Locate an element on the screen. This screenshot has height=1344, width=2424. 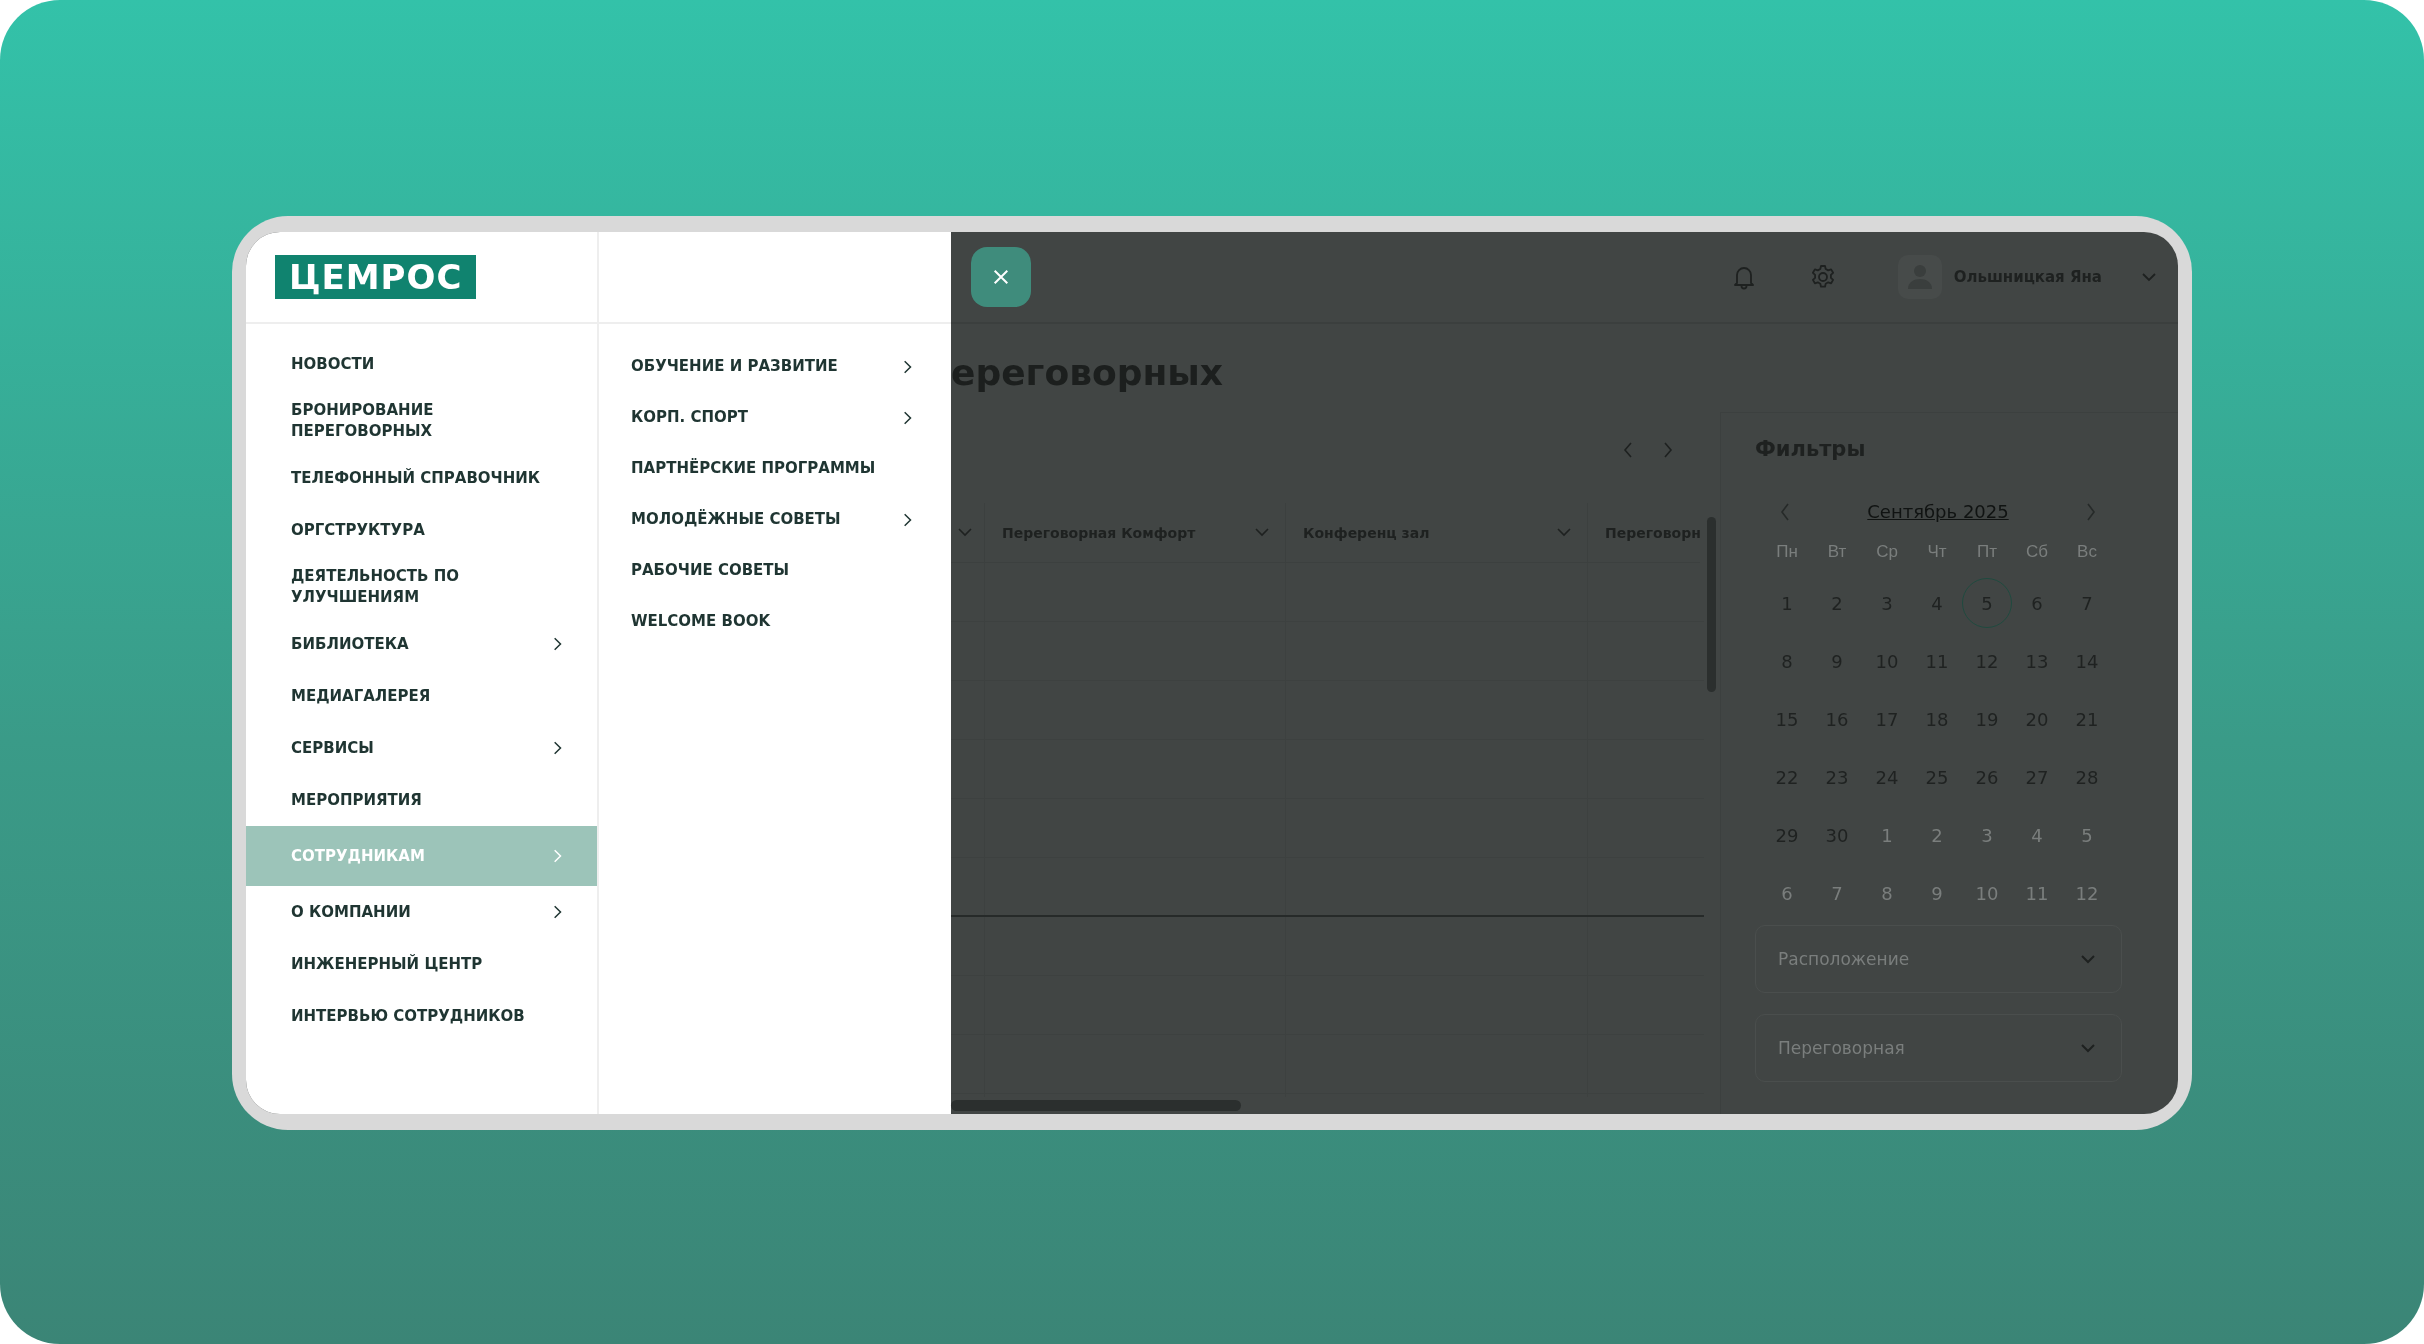
calendar-day: 2 is located at coordinates (1937, 835).